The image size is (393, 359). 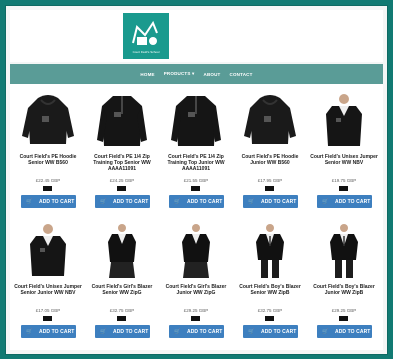 I want to click on product-price: £19.75 GBP, so click(x=344, y=180).